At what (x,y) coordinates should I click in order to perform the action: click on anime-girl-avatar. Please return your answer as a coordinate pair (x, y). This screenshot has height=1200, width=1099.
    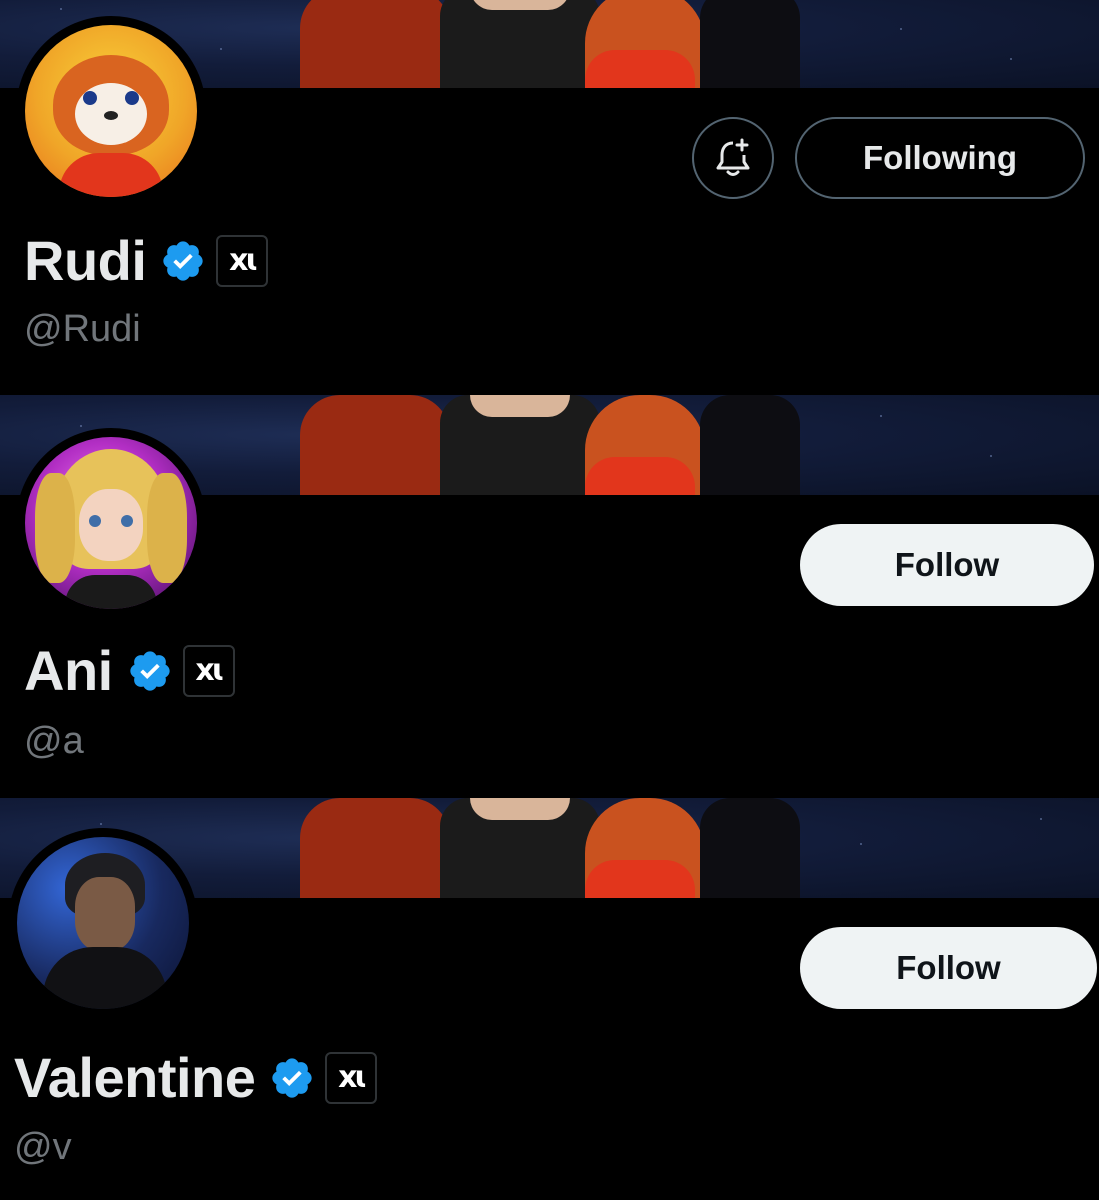
    Looking at the image, I should click on (111, 523).